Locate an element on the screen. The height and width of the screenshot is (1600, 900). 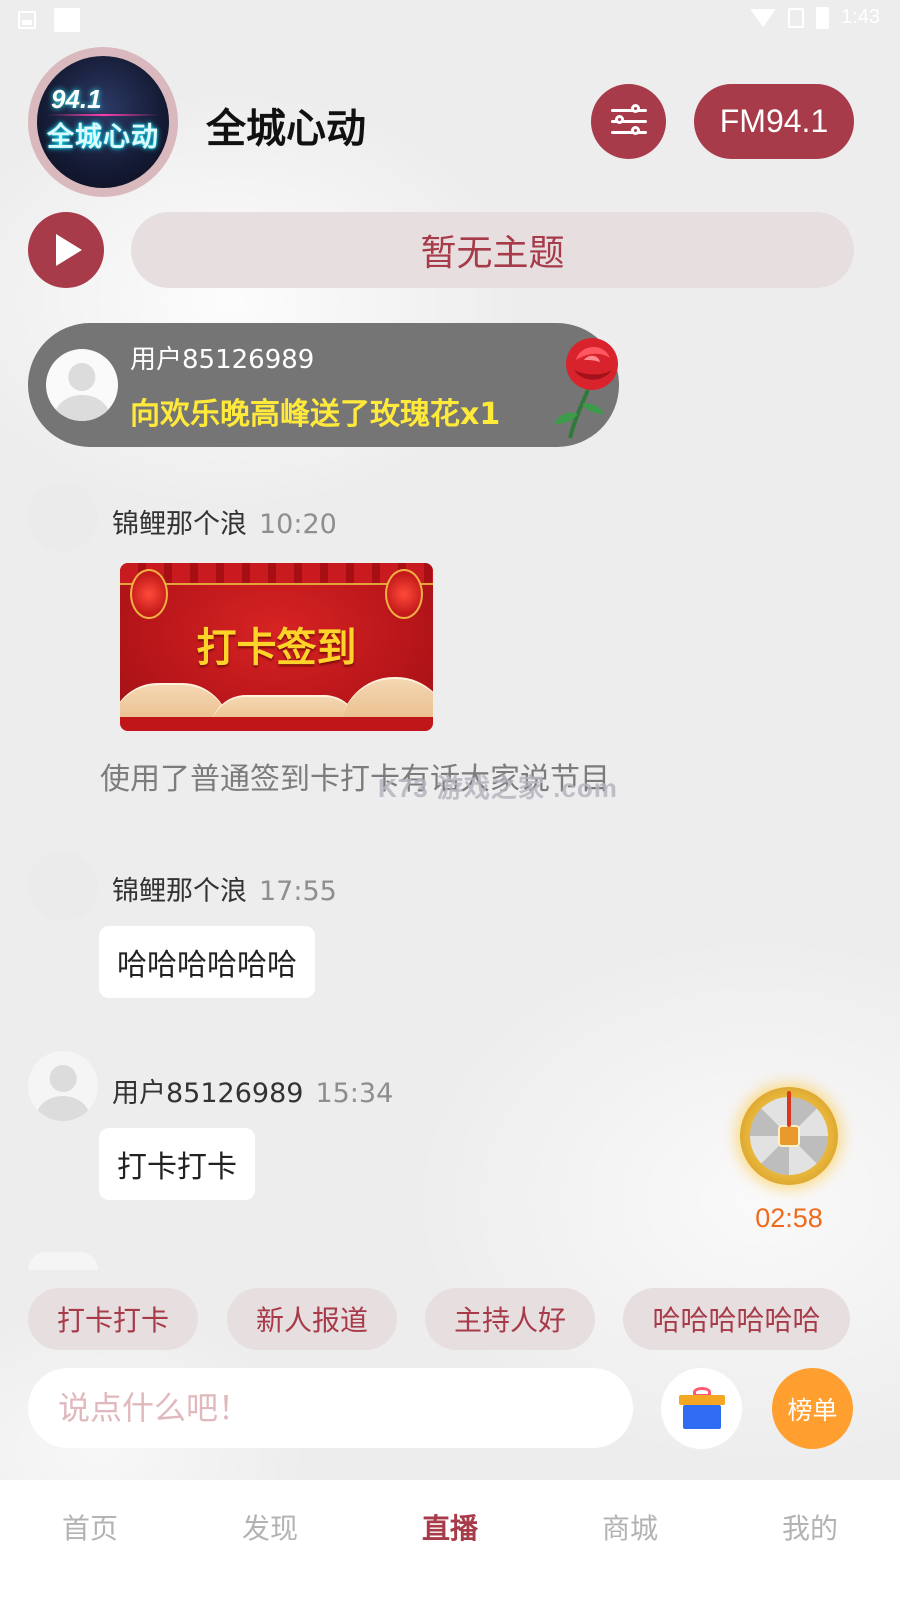
gift-notification-banner: 用户85126989 向欢乐晚高峰送了玫瑰花x1 is located at coordinates (323, 385).